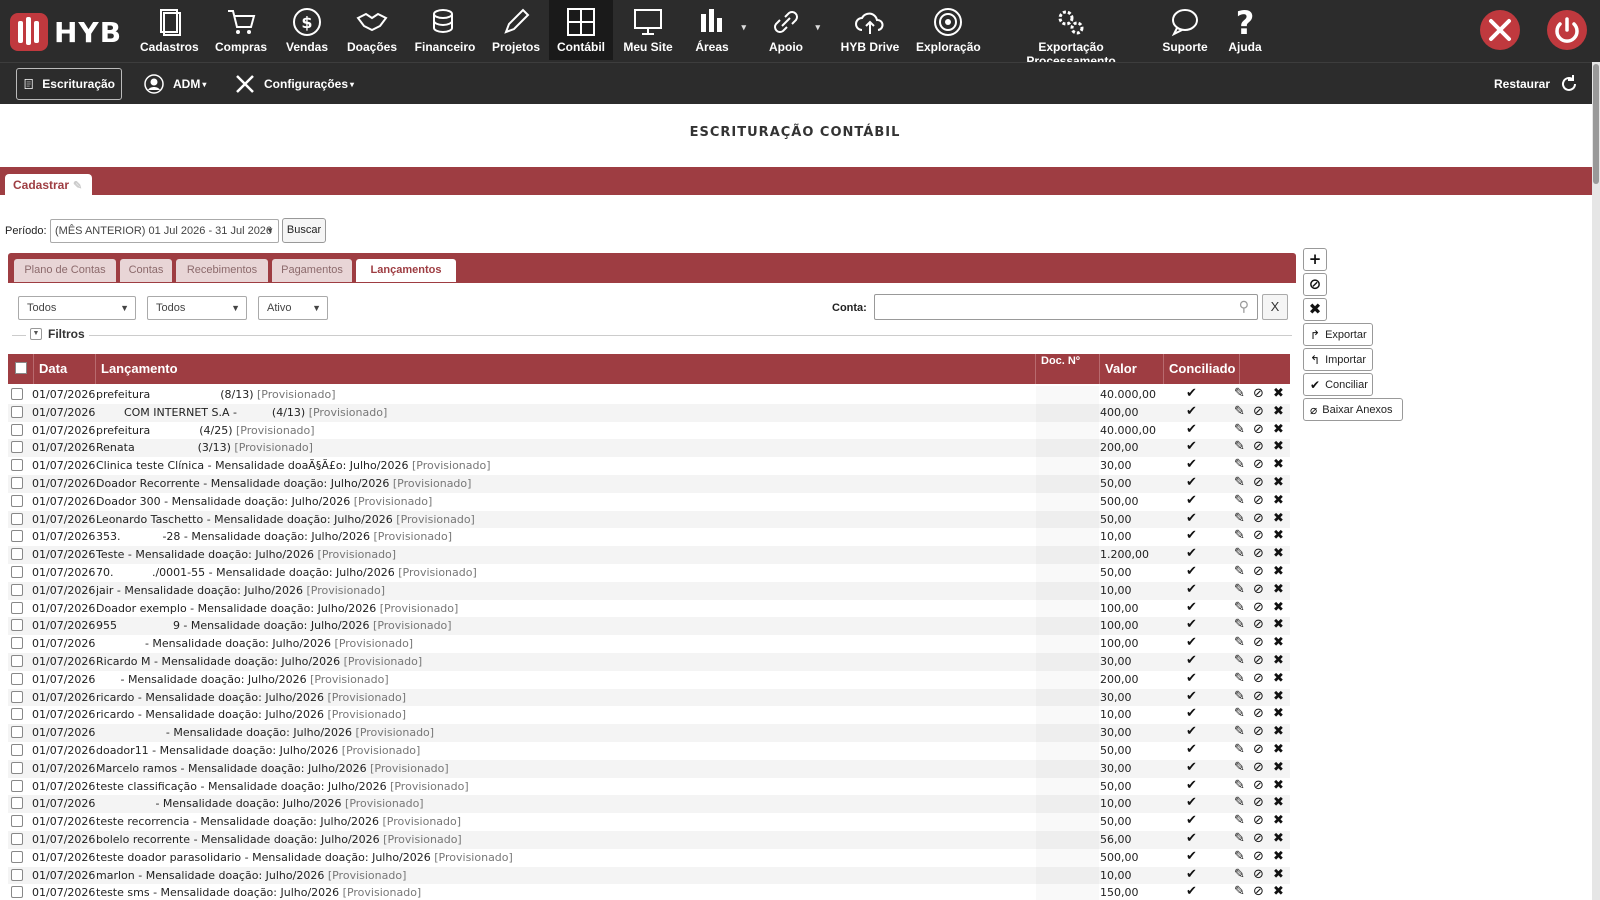  What do you see at coordinates (312, 270) in the screenshot?
I see `tab-pagamentos: Pagamentos` at bounding box center [312, 270].